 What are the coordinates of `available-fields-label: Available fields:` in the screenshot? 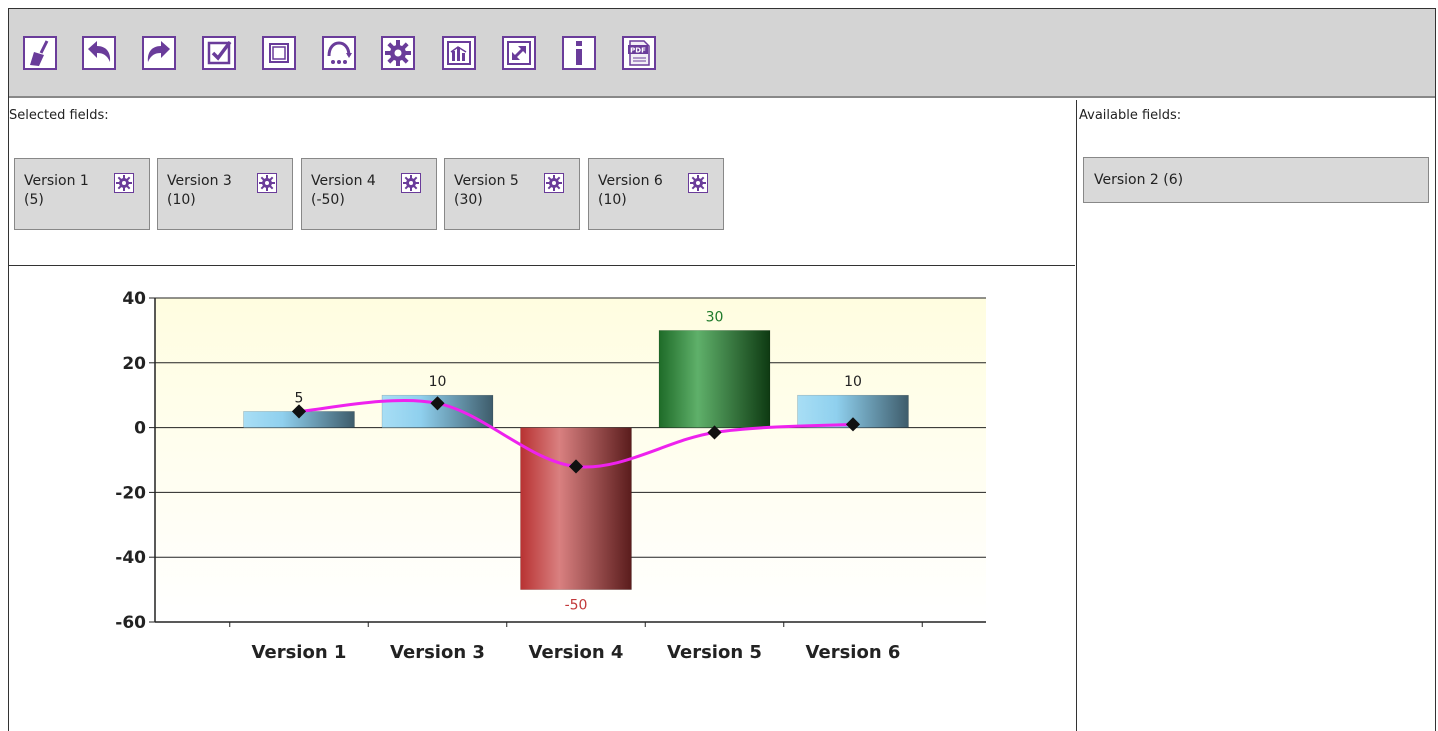 It's located at (1130, 115).